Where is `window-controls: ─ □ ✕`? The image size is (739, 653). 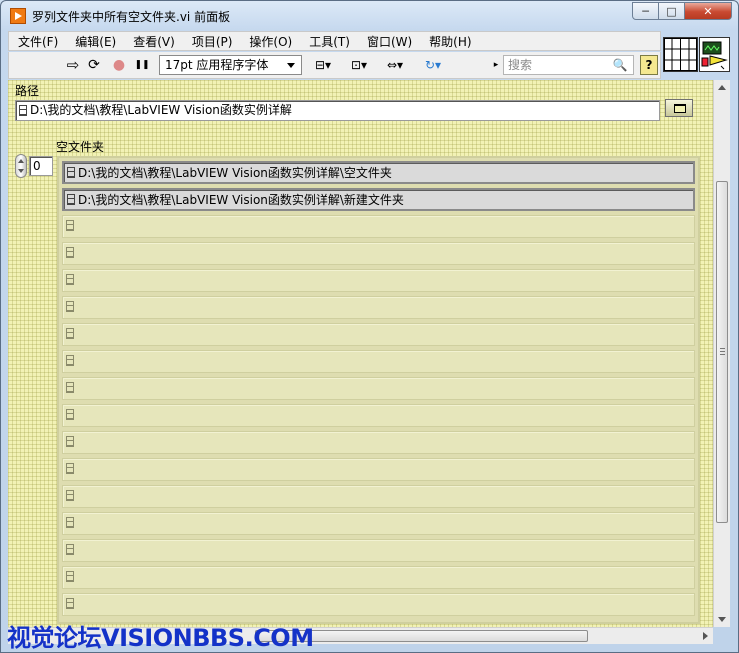 window-controls: ─ □ ✕ is located at coordinates (682, 11).